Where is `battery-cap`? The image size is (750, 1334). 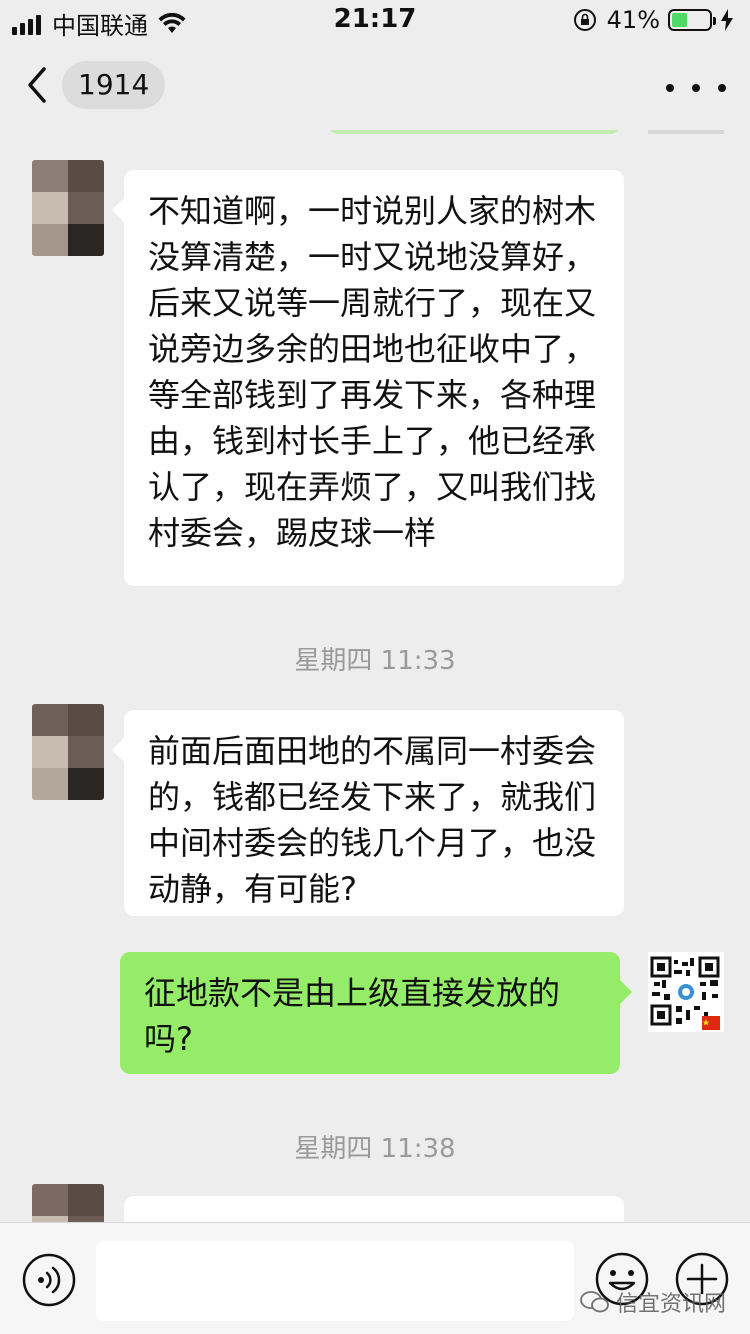 battery-cap is located at coordinates (714, 21).